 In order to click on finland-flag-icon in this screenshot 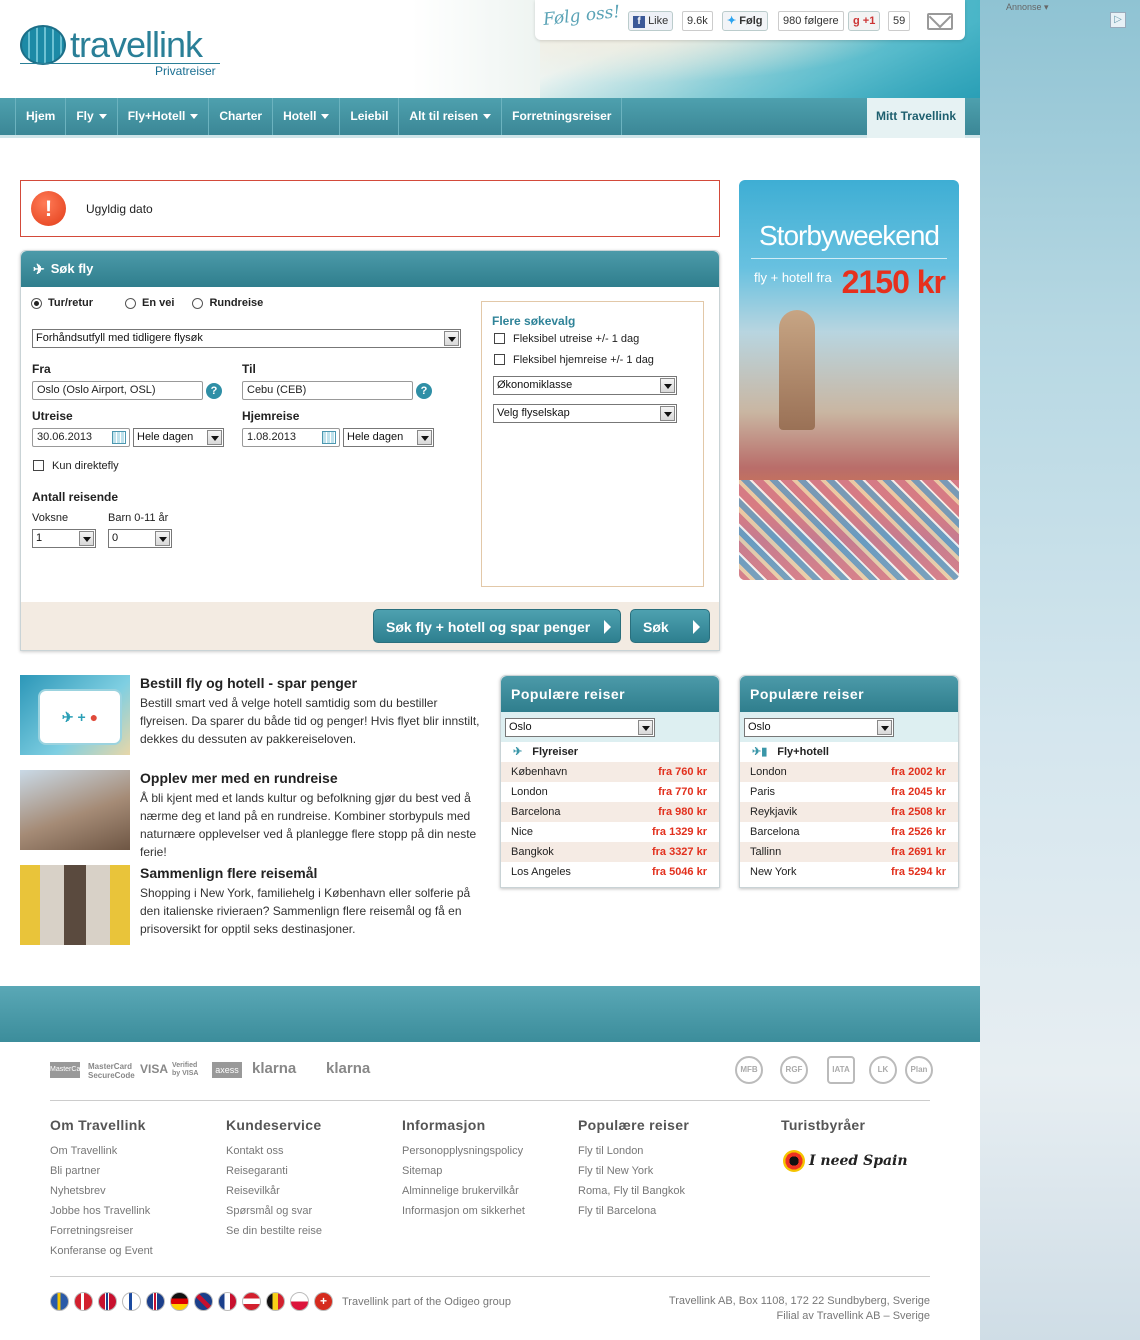, I will do `click(131, 1301)`.